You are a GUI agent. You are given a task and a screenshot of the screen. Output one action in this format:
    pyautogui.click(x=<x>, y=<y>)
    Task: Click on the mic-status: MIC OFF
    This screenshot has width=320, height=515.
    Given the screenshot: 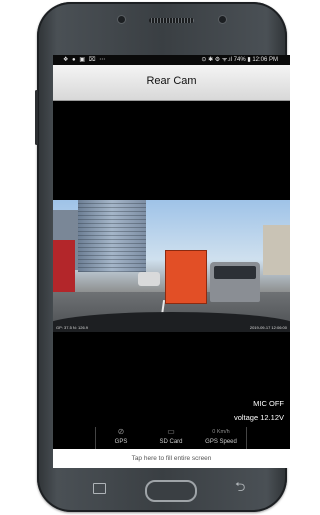 What is the action you would take?
    pyautogui.click(x=268, y=403)
    